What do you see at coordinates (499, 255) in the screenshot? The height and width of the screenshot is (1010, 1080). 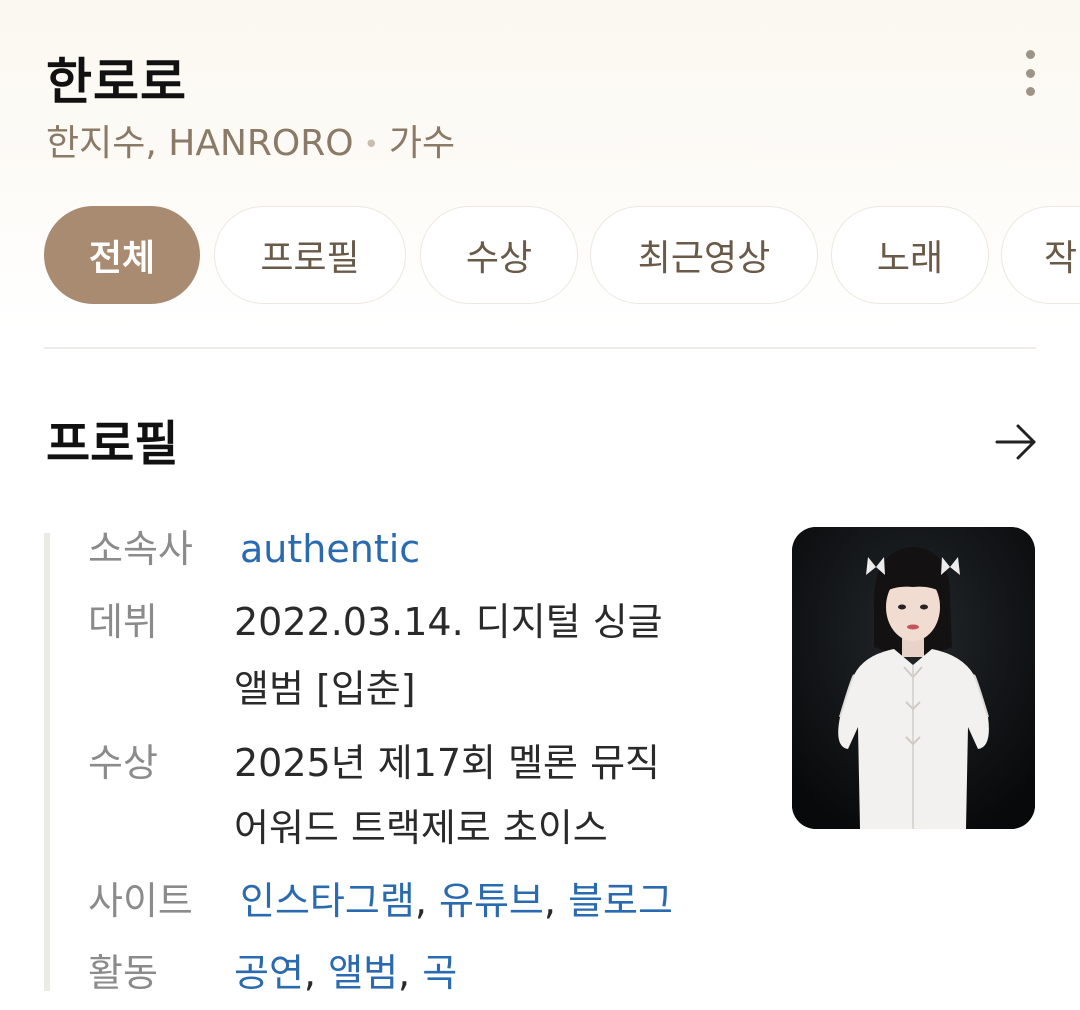 I see `tab-awards: 수상` at bounding box center [499, 255].